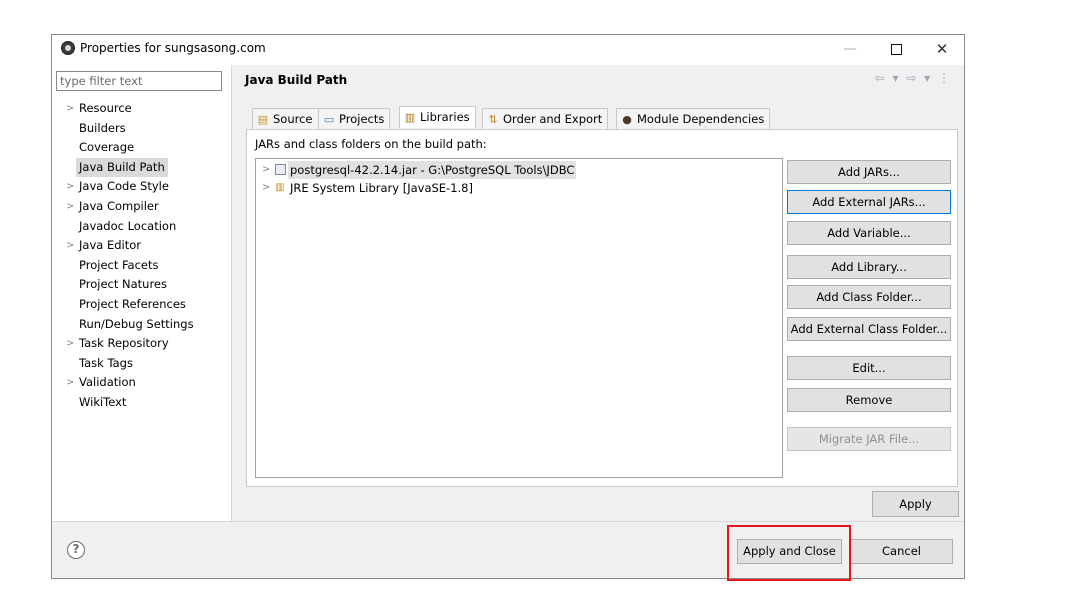 This screenshot has width=1080, height=602. Describe the element at coordinates (285, 118) in the screenshot. I see `tab-source: ▤ Source` at that location.